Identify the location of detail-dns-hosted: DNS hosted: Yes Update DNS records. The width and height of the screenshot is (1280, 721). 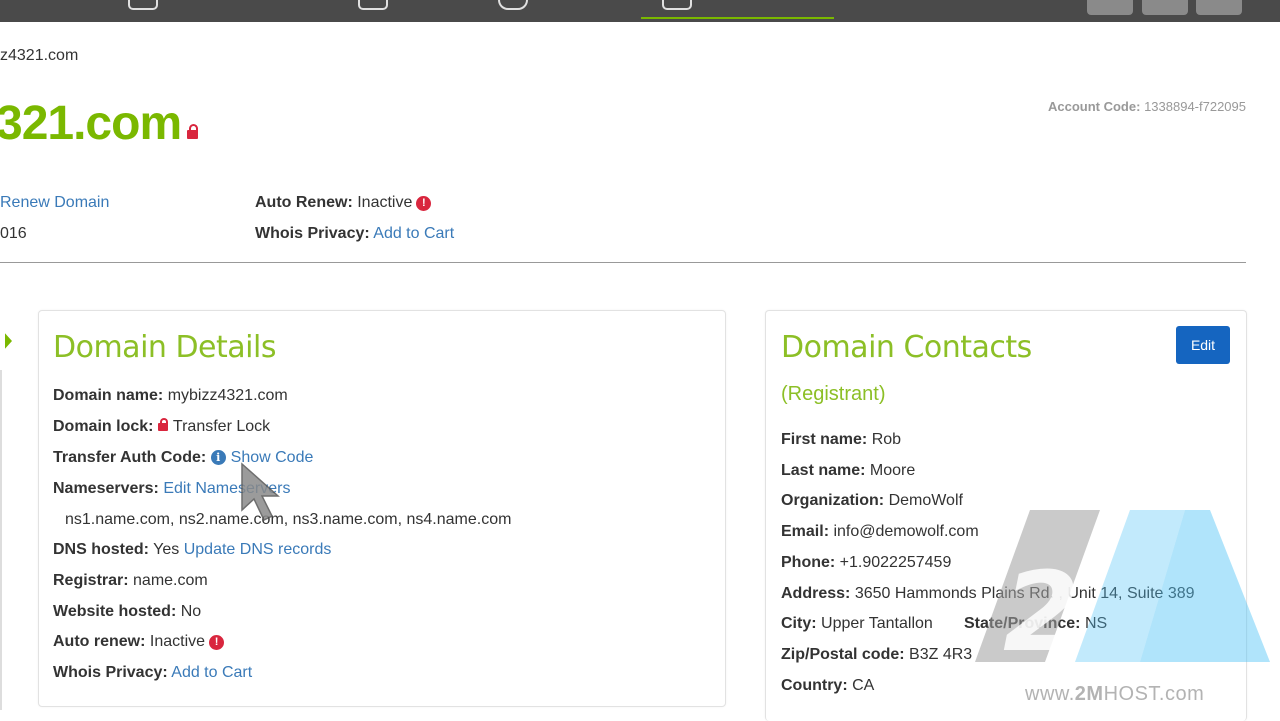
(192, 550).